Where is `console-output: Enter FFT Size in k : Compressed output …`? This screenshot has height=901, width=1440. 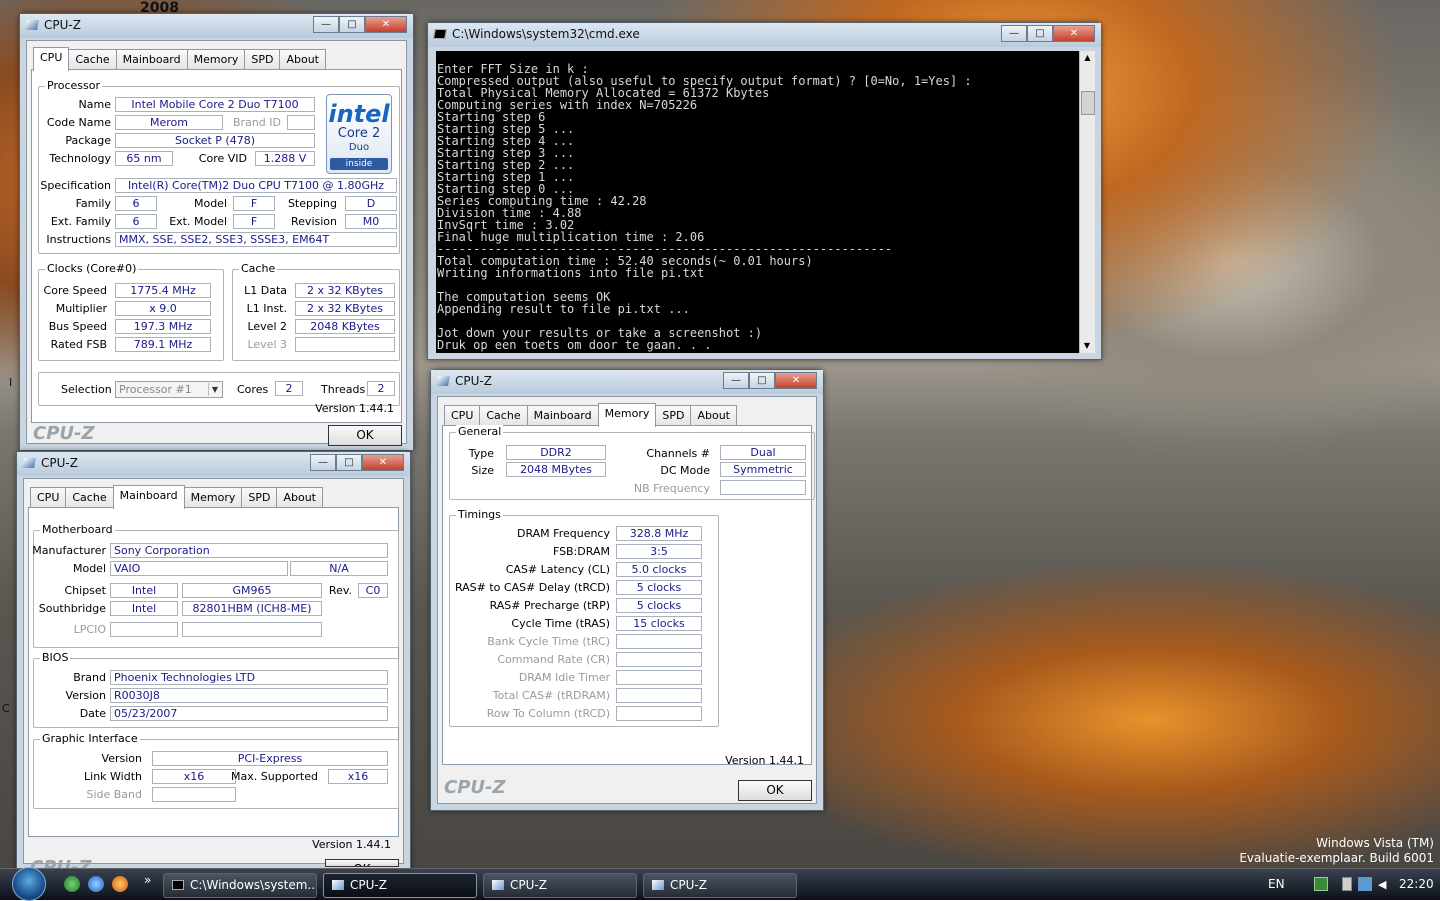 console-output: Enter FFT Size in k : Compressed output … is located at coordinates (757, 202).